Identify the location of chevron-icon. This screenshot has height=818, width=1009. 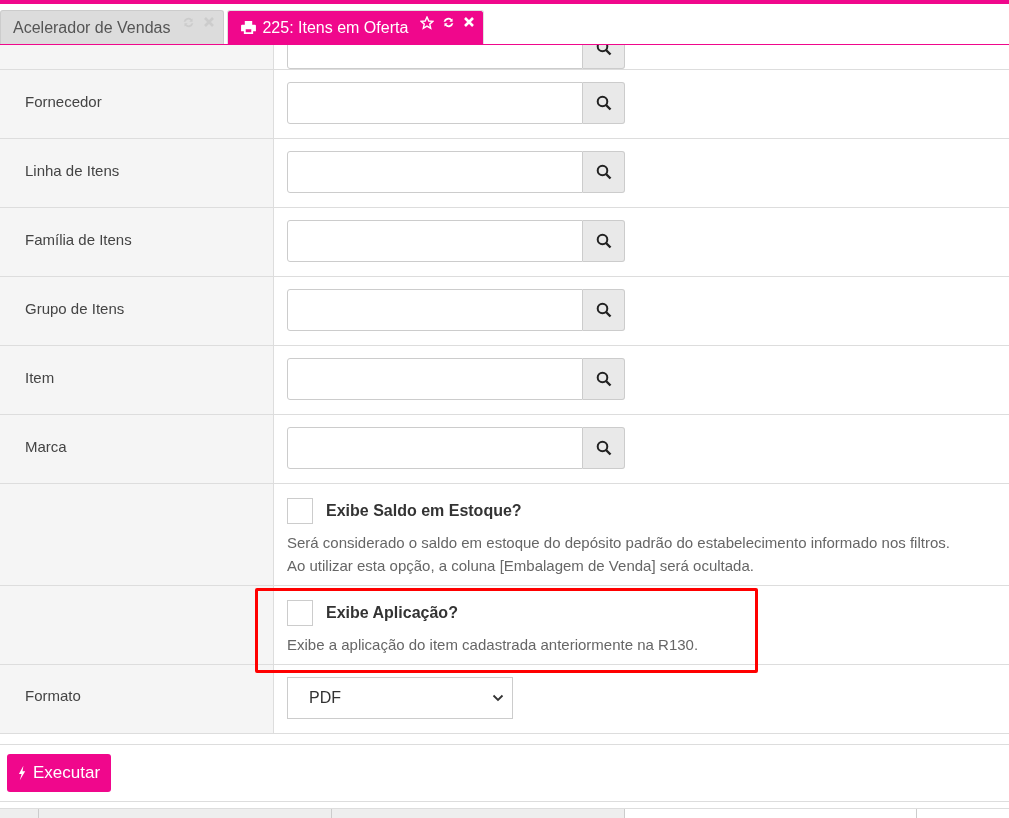
(498, 698).